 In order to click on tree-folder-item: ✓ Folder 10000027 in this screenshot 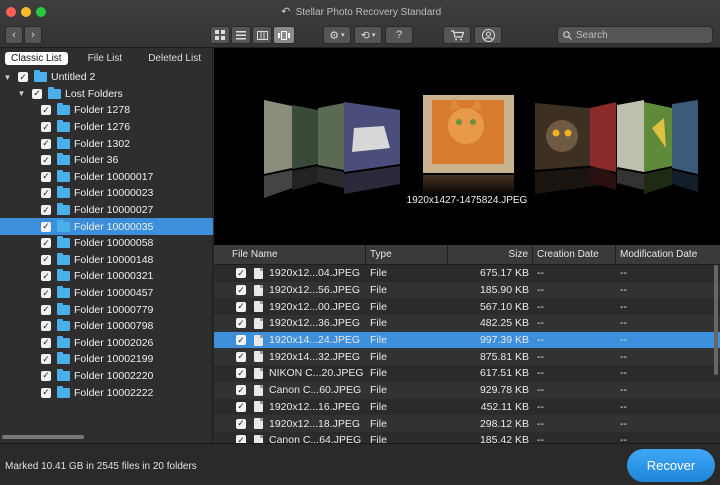, I will do `click(106, 210)`.